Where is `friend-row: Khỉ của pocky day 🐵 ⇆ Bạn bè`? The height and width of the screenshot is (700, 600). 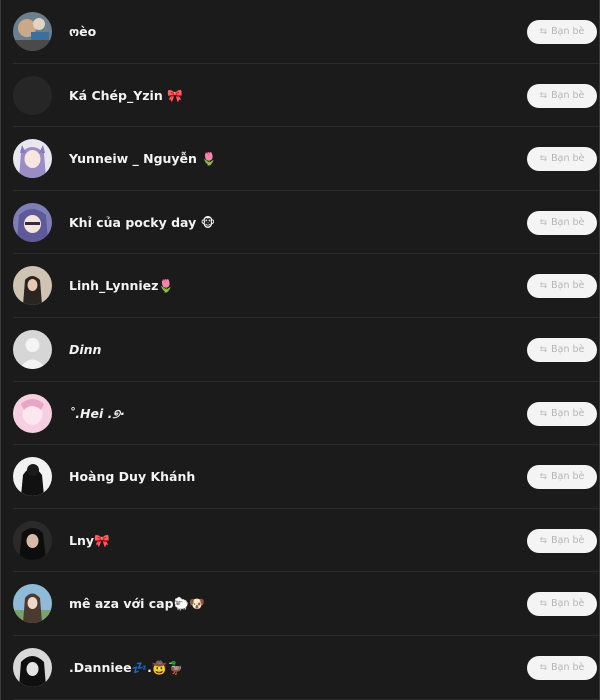
friend-row: Khỉ của pocky day 🐵 ⇆ Bạn bè is located at coordinates (300, 223).